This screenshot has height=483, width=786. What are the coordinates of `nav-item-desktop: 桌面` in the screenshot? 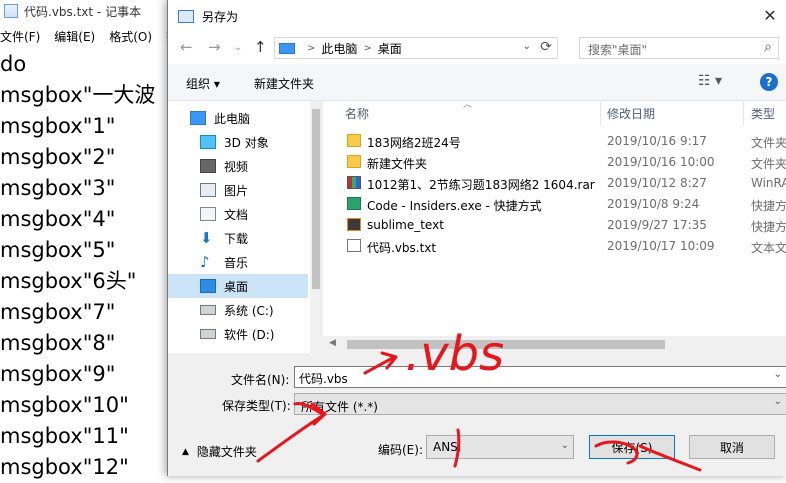 It's located at (238, 286).